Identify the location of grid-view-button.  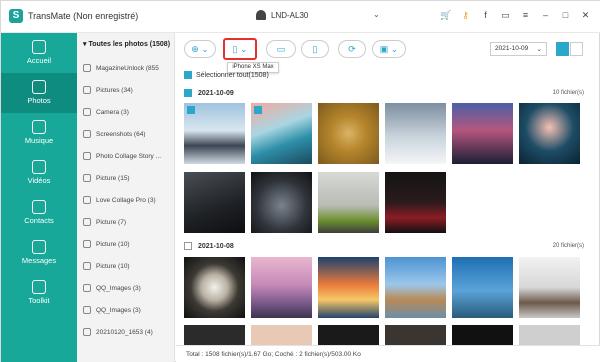
(562, 49).